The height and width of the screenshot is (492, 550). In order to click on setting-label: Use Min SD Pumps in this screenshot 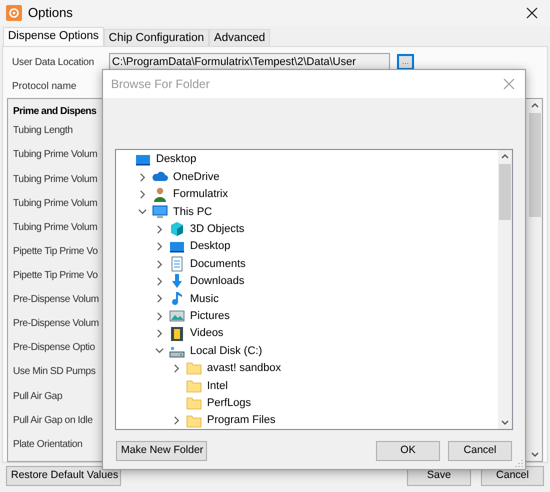, I will do `click(54, 372)`.